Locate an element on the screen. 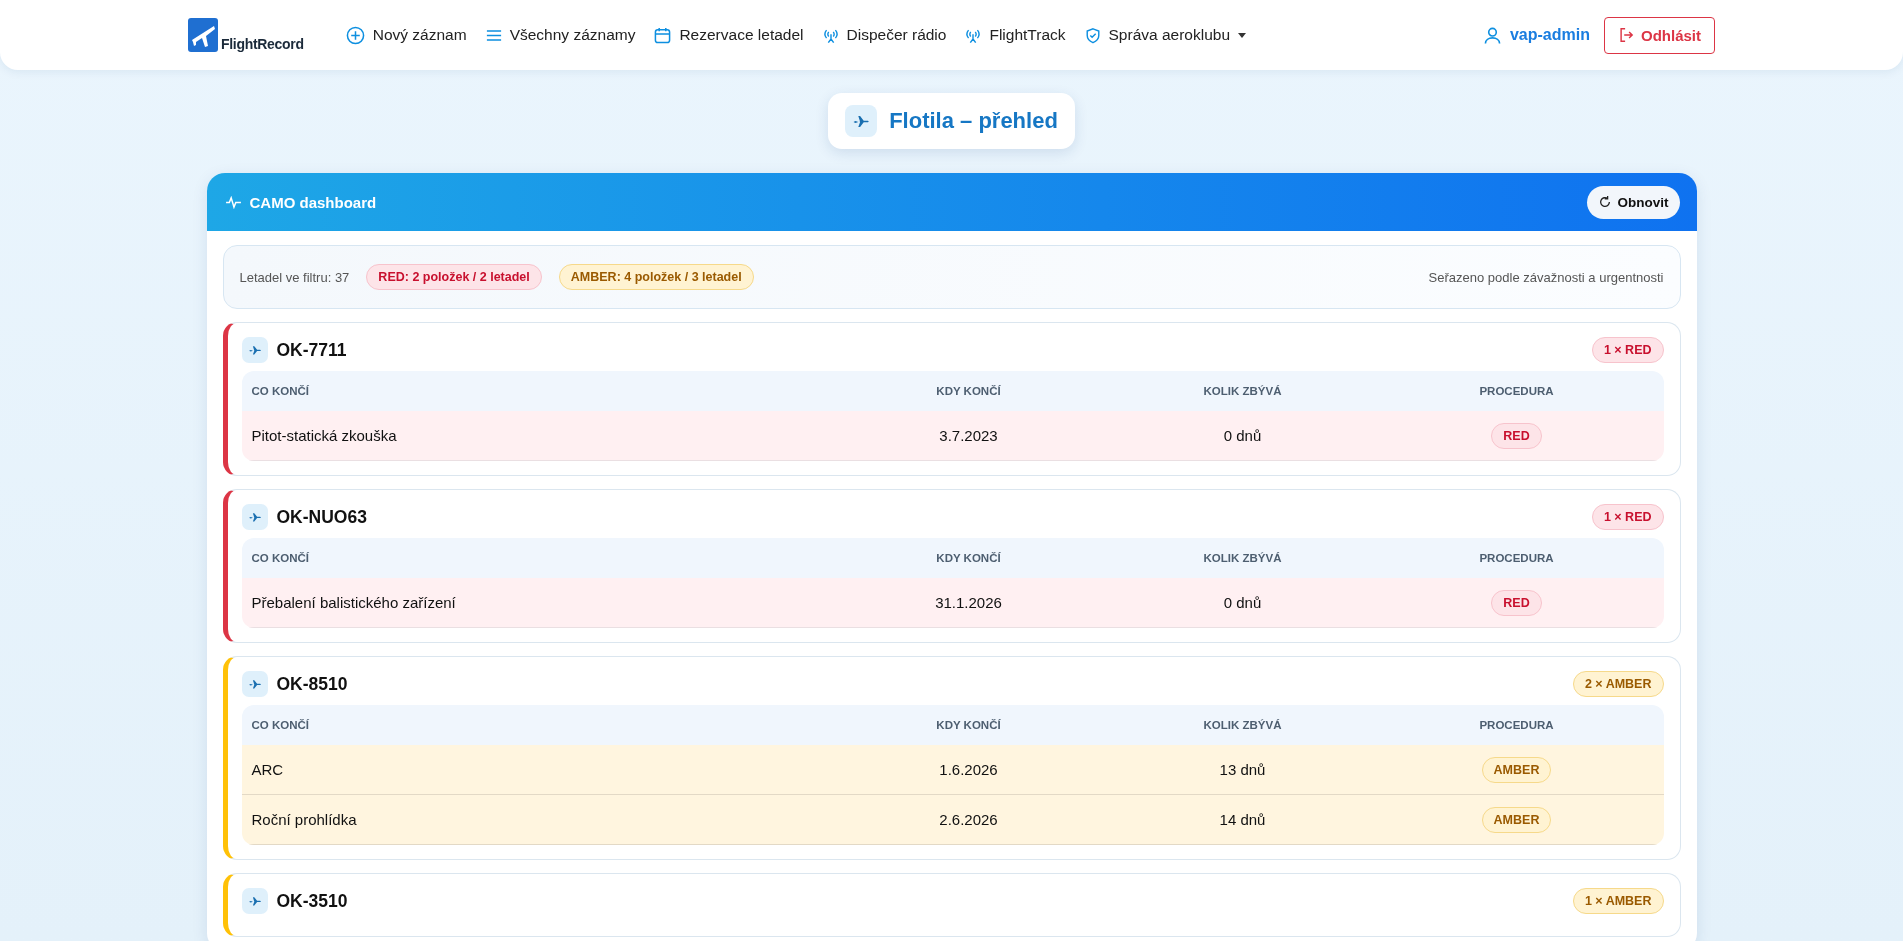  severity-badge: RED: 2 položek / 2 letadel is located at coordinates (454, 277).